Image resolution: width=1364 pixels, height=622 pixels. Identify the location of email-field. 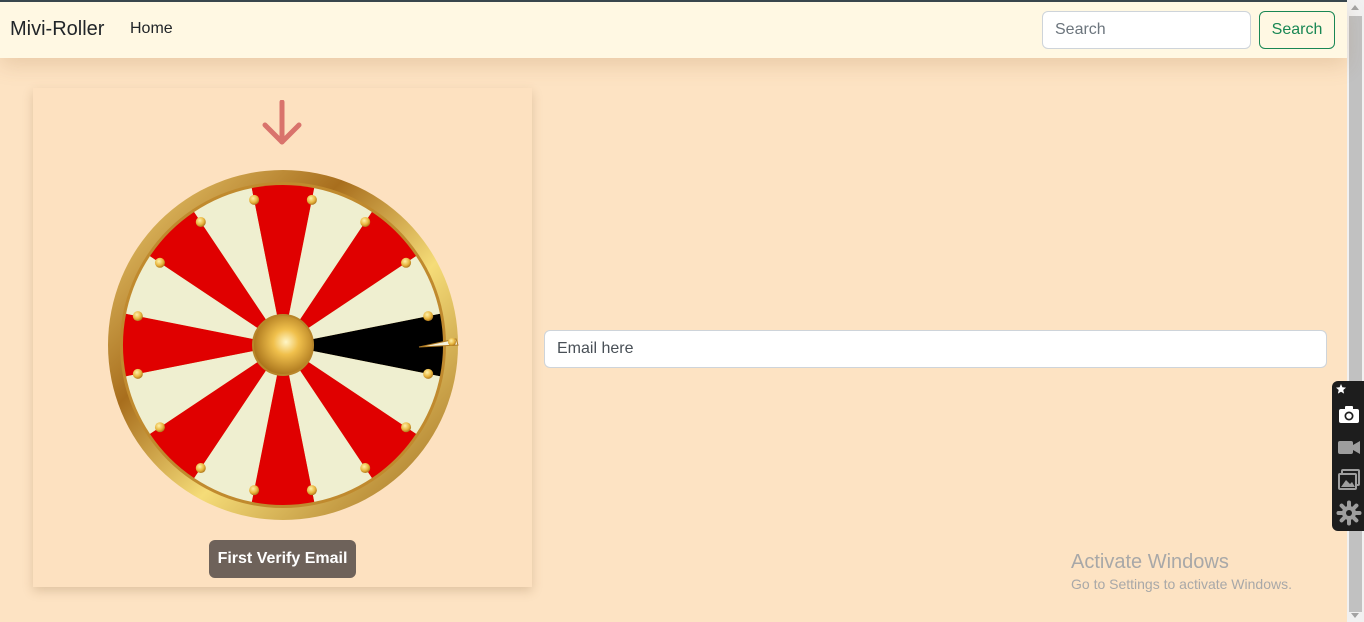
(935, 349).